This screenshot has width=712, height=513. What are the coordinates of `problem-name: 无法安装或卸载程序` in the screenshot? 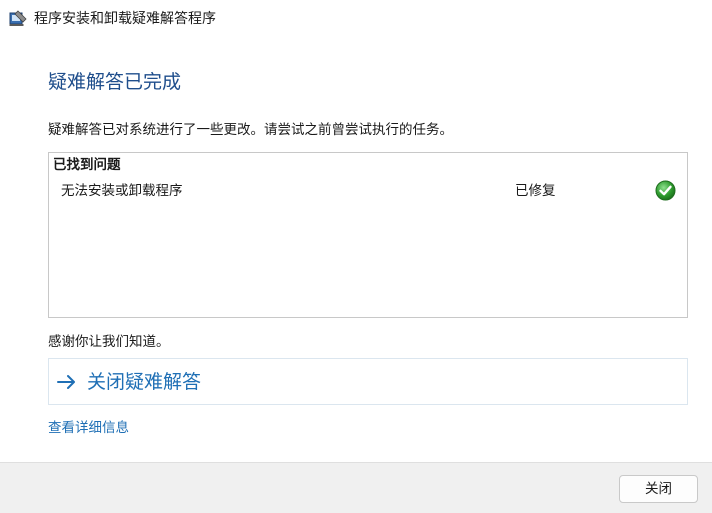 It's located at (122, 191).